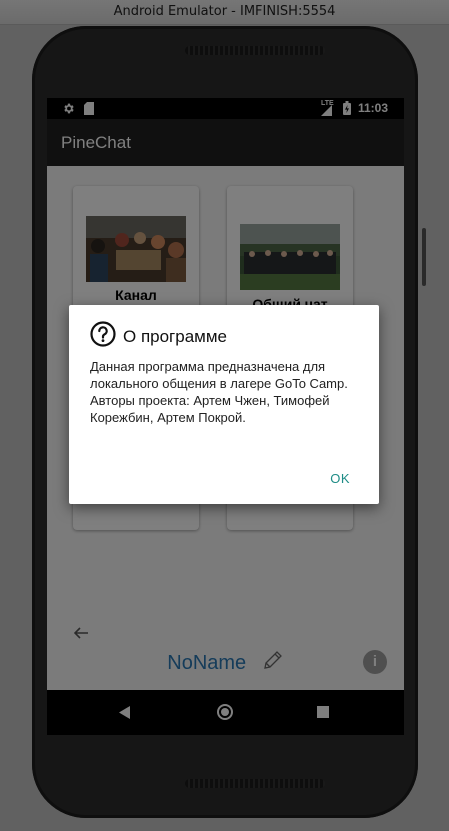 Image resolution: width=449 pixels, height=831 pixels. I want to click on help-circle-icon, so click(103, 334).